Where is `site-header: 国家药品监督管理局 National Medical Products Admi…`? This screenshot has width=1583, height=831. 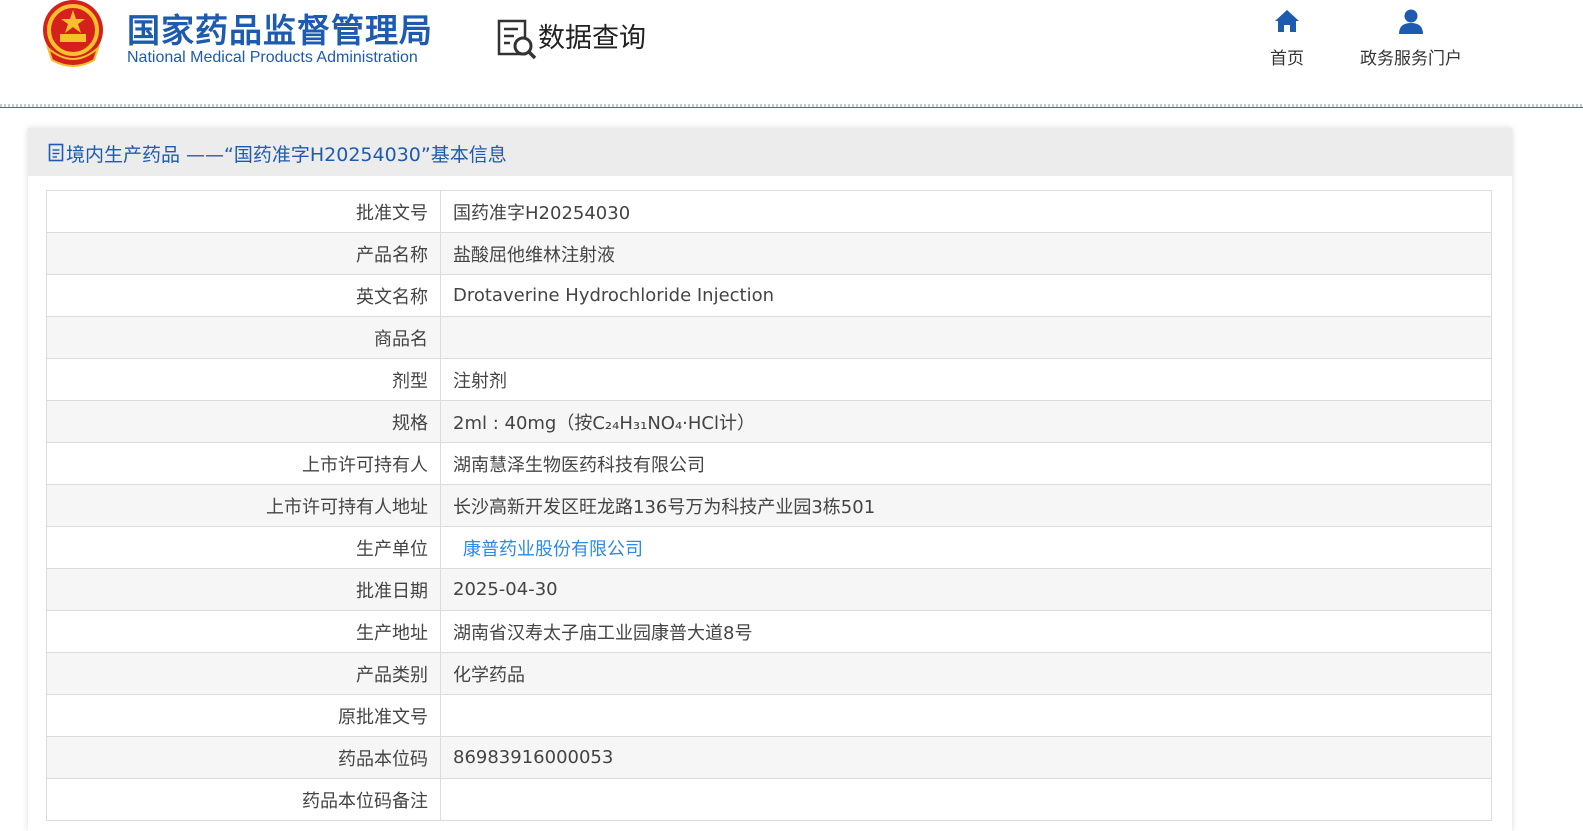
site-header: 国家药品监督管理局 National Medical Products Admi… is located at coordinates (791, 54).